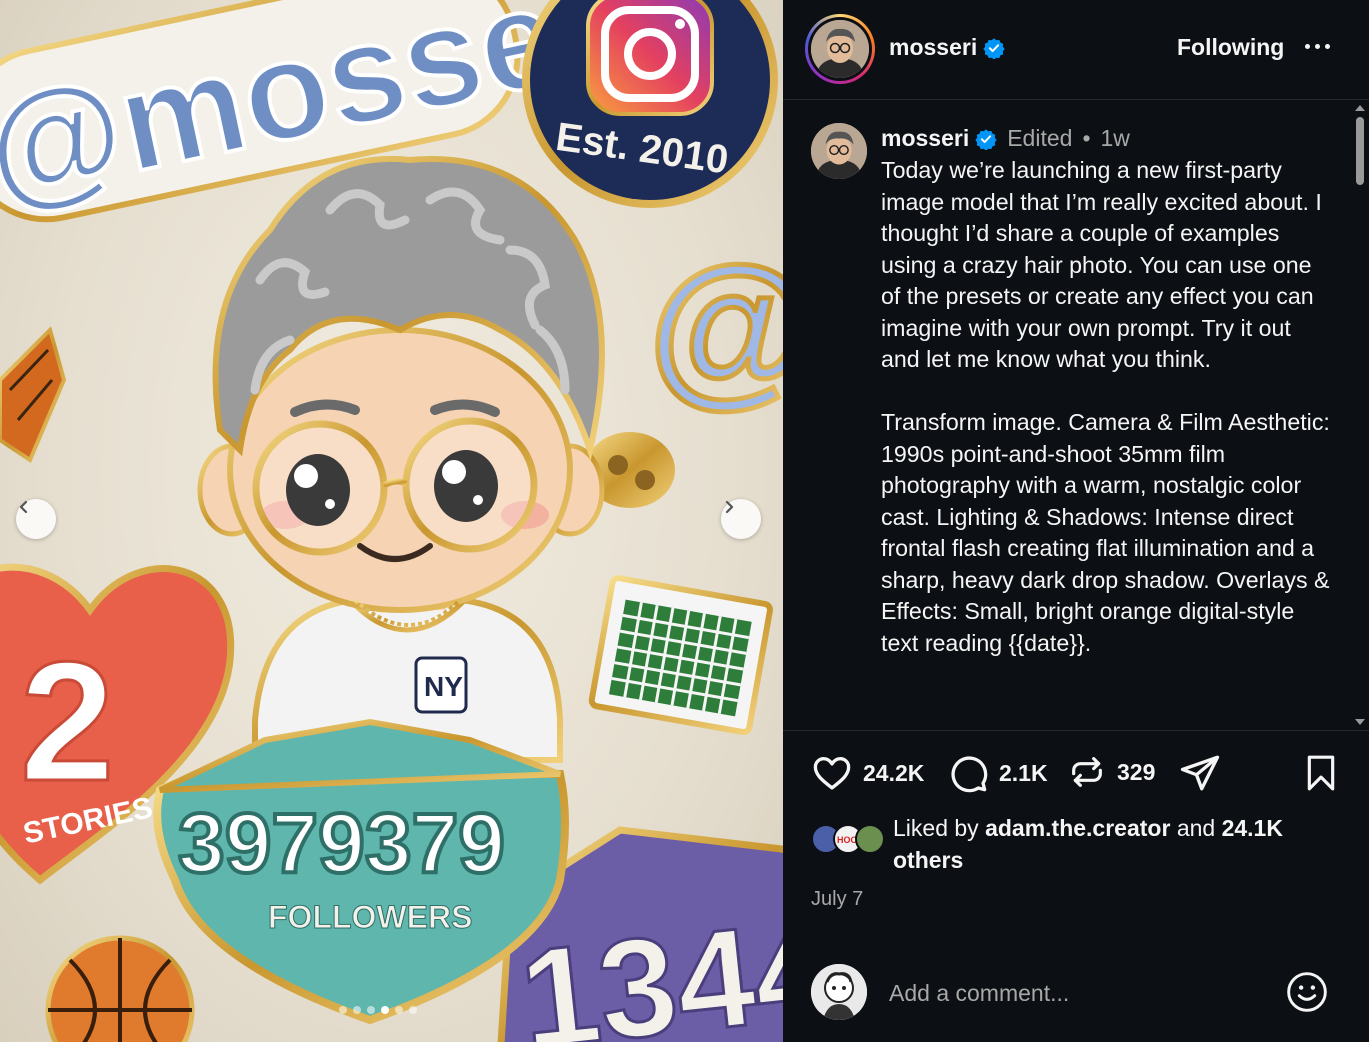 The width and height of the screenshot is (1369, 1042). I want to click on basketball-pin, so click(120, 988).